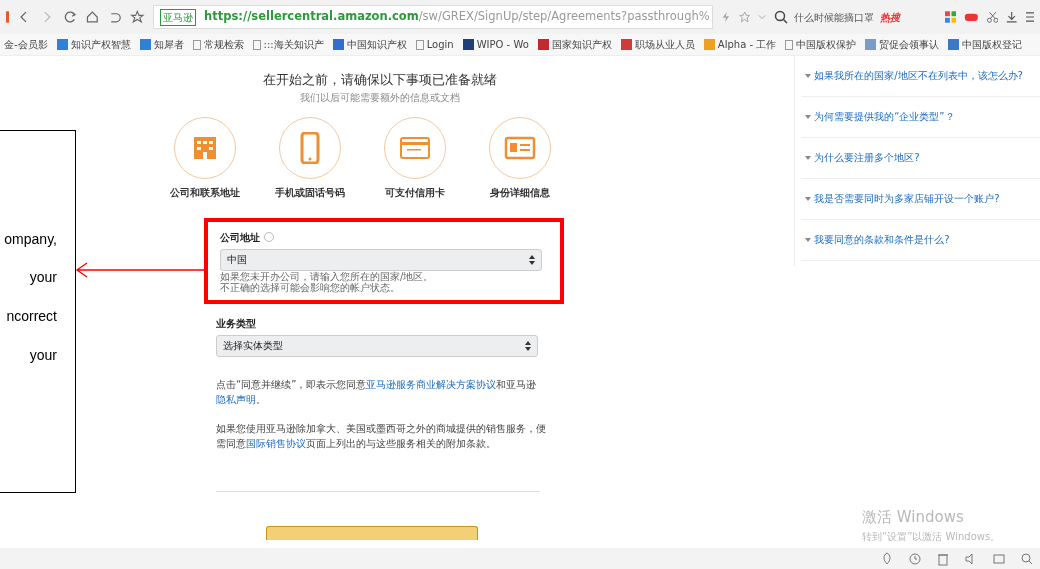  I want to click on field-label: 业务类型, so click(236, 323).